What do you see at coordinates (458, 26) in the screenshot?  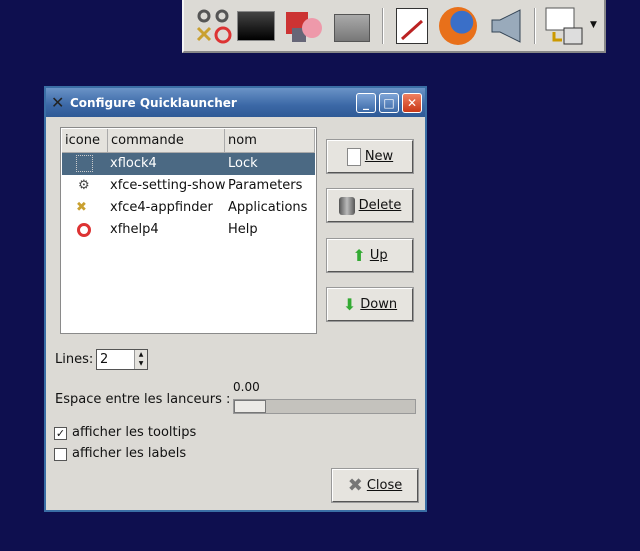 I see `firefox-icon` at bounding box center [458, 26].